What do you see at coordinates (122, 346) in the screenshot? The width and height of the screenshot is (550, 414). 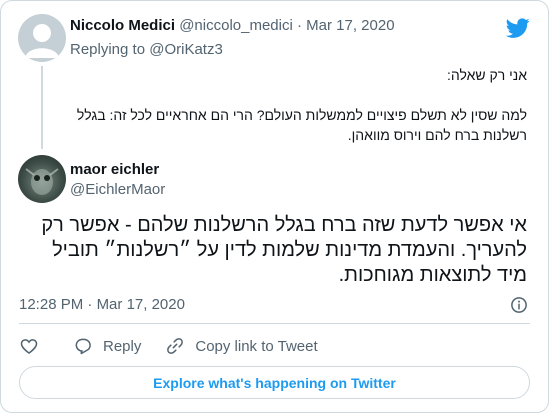 I see `reply-label: Reply` at bounding box center [122, 346].